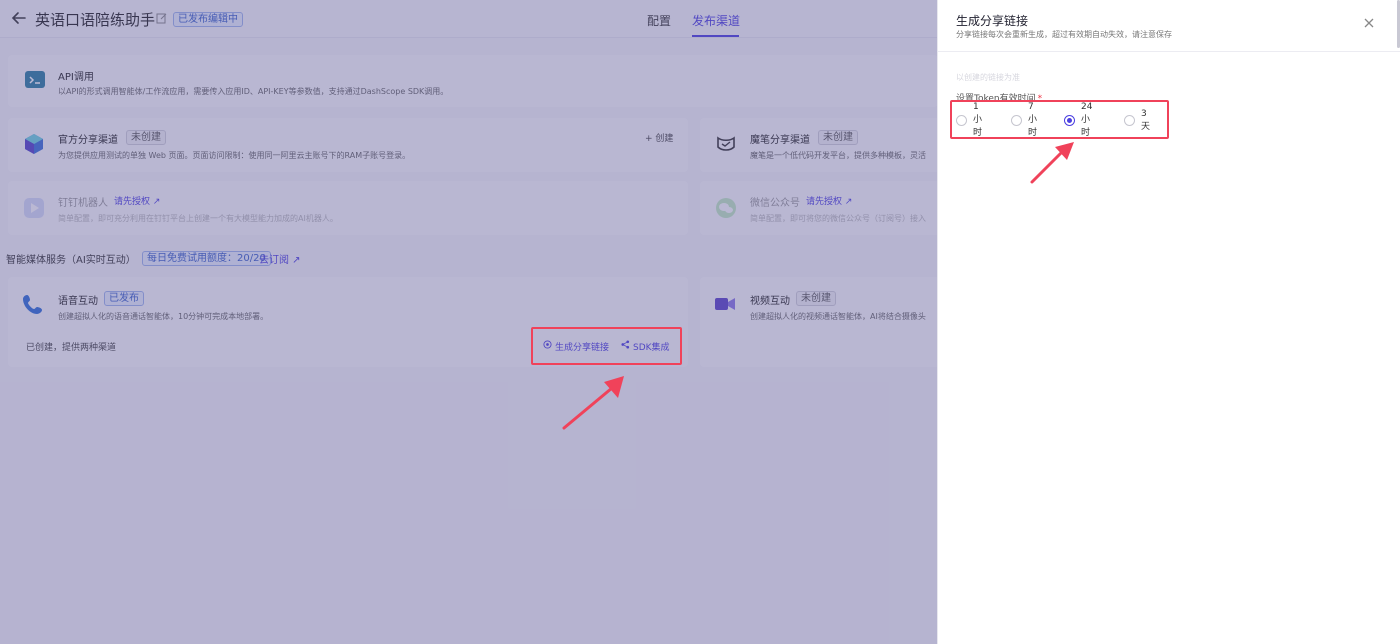 This screenshot has height=644, width=1400. What do you see at coordinates (838, 155) in the screenshot?
I see `modao-desc: 魔笔是一个低代码开发平台，提供多种模板，灵活` at bounding box center [838, 155].